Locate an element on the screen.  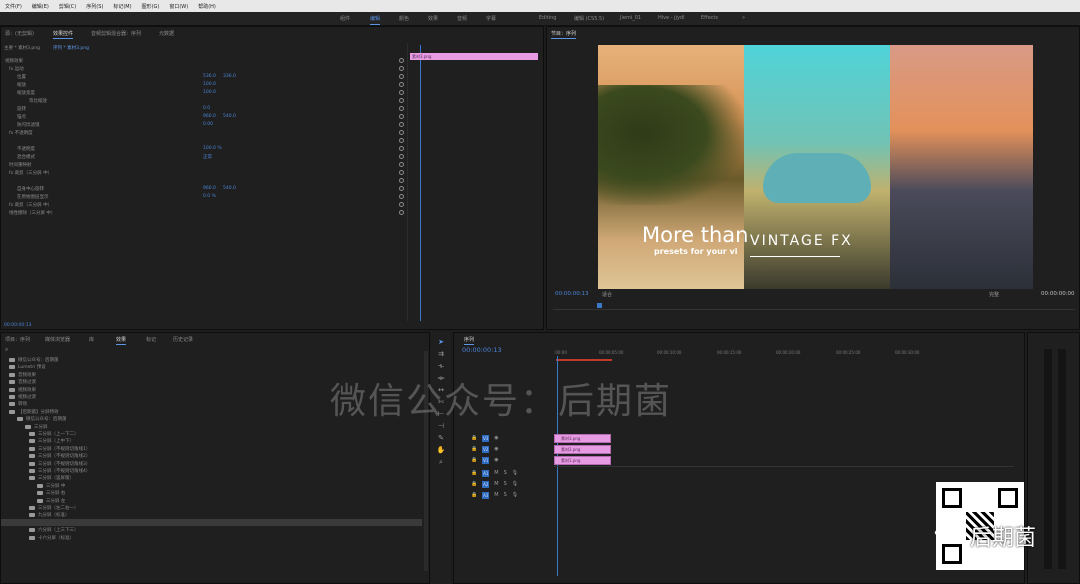
track-label: V3 is located at coordinates (486, 438).